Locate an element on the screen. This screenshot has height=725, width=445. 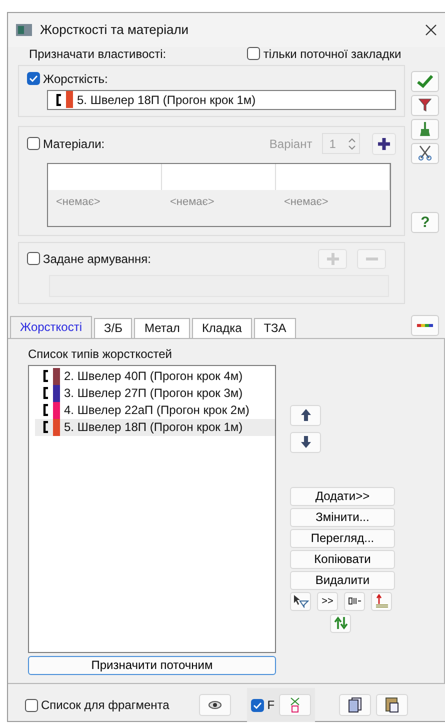
brush-icon is located at coordinates (425, 129).